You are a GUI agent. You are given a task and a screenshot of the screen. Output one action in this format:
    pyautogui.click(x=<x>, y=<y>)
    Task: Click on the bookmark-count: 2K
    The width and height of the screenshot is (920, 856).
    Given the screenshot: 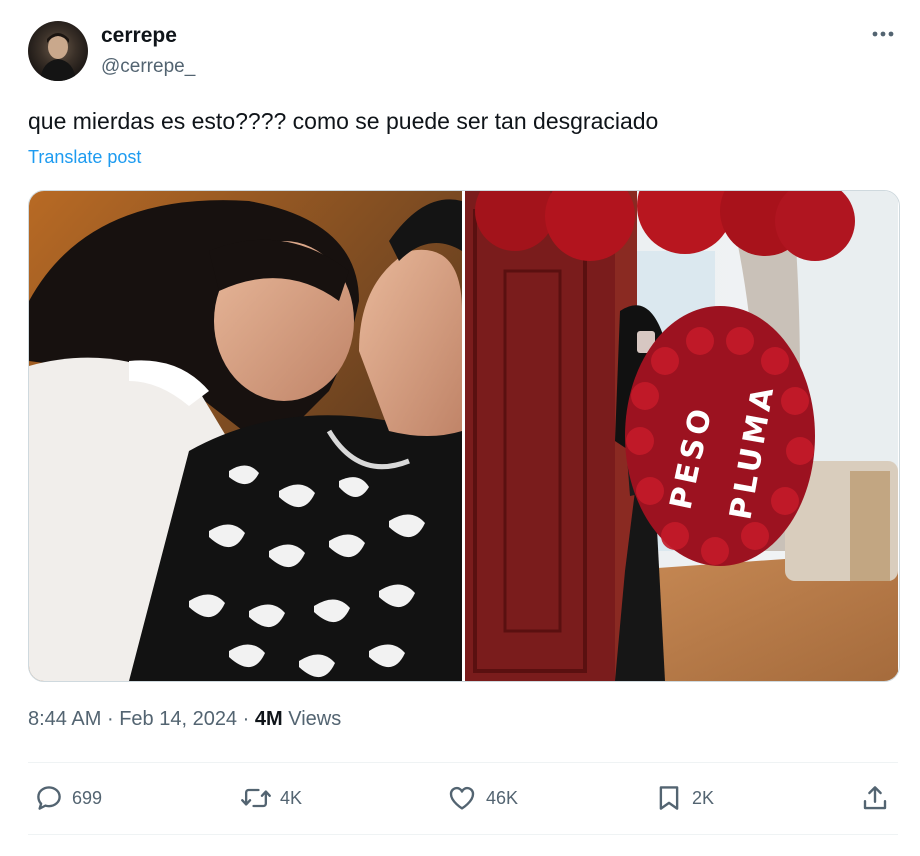 What is the action you would take?
    pyautogui.click(x=703, y=797)
    